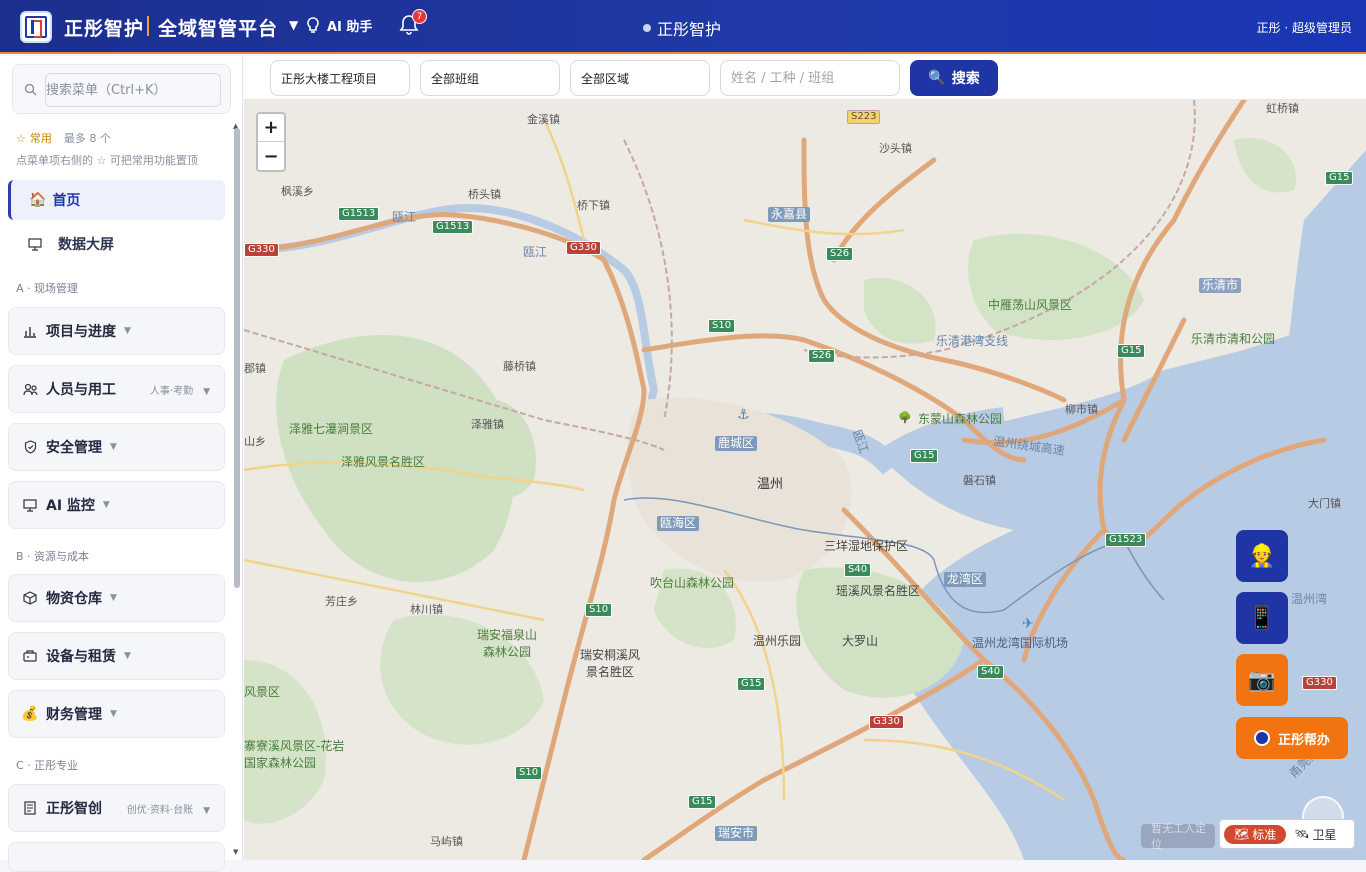 This screenshot has height=872, width=1366. What do you see at coordinates (340, 78) in the screenshot?
I see `project-select: 正彤大楼工程项目` at bounding box center [340, 78].